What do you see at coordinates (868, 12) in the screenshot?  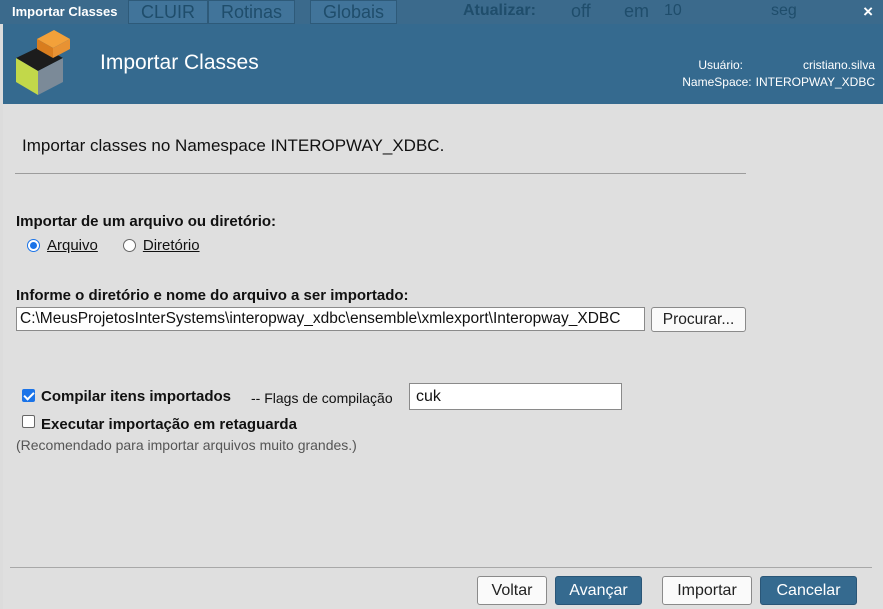 I see `close-icon: ×` at bounding box center [868, 12].